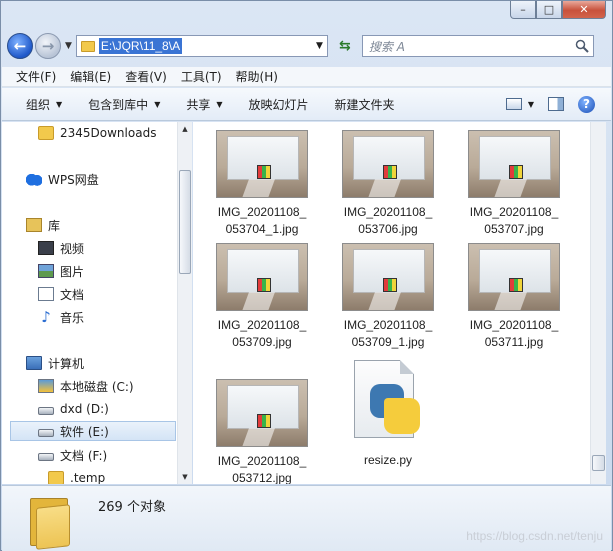 This screenshot has height=551, width=613. Describe the element at coordinates (257, 76) in the screenshot. I see `menu-help: 帮助(H)` at that location.